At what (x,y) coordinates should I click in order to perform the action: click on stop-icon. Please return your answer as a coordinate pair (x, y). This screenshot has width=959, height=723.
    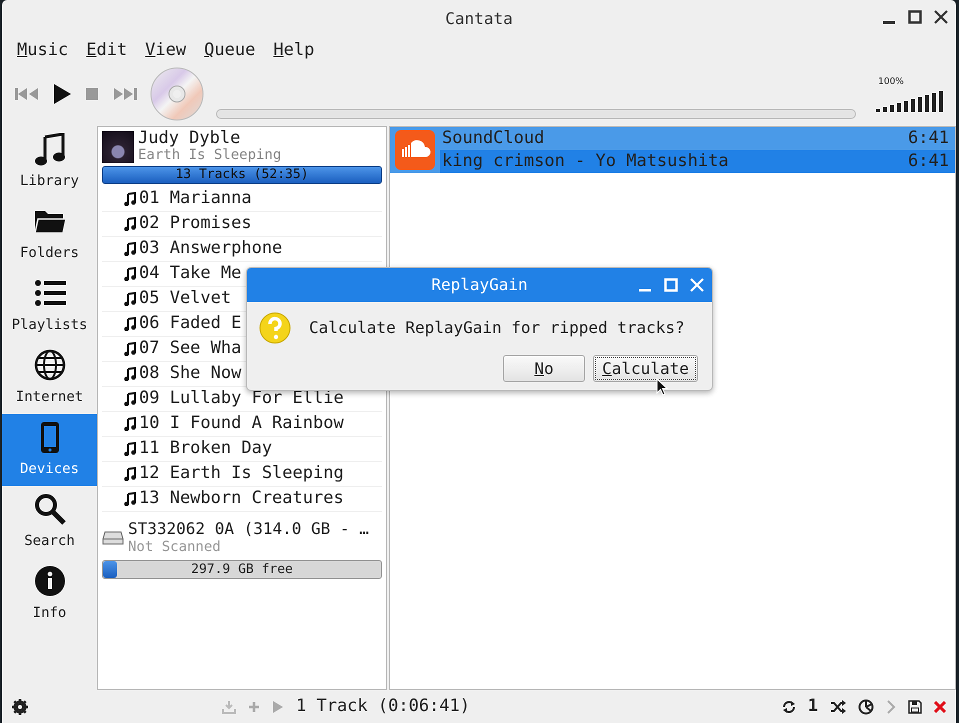
    Looking at the image, I should click on (92, 94).